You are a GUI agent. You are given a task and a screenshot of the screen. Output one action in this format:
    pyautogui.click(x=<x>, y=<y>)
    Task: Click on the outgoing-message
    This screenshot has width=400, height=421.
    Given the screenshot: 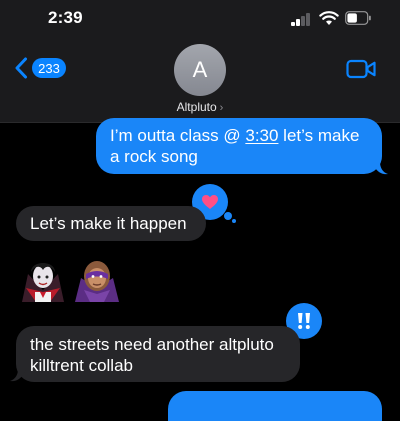 What is the action you would take?
    pyautogui.click(x=275, y=406)
    